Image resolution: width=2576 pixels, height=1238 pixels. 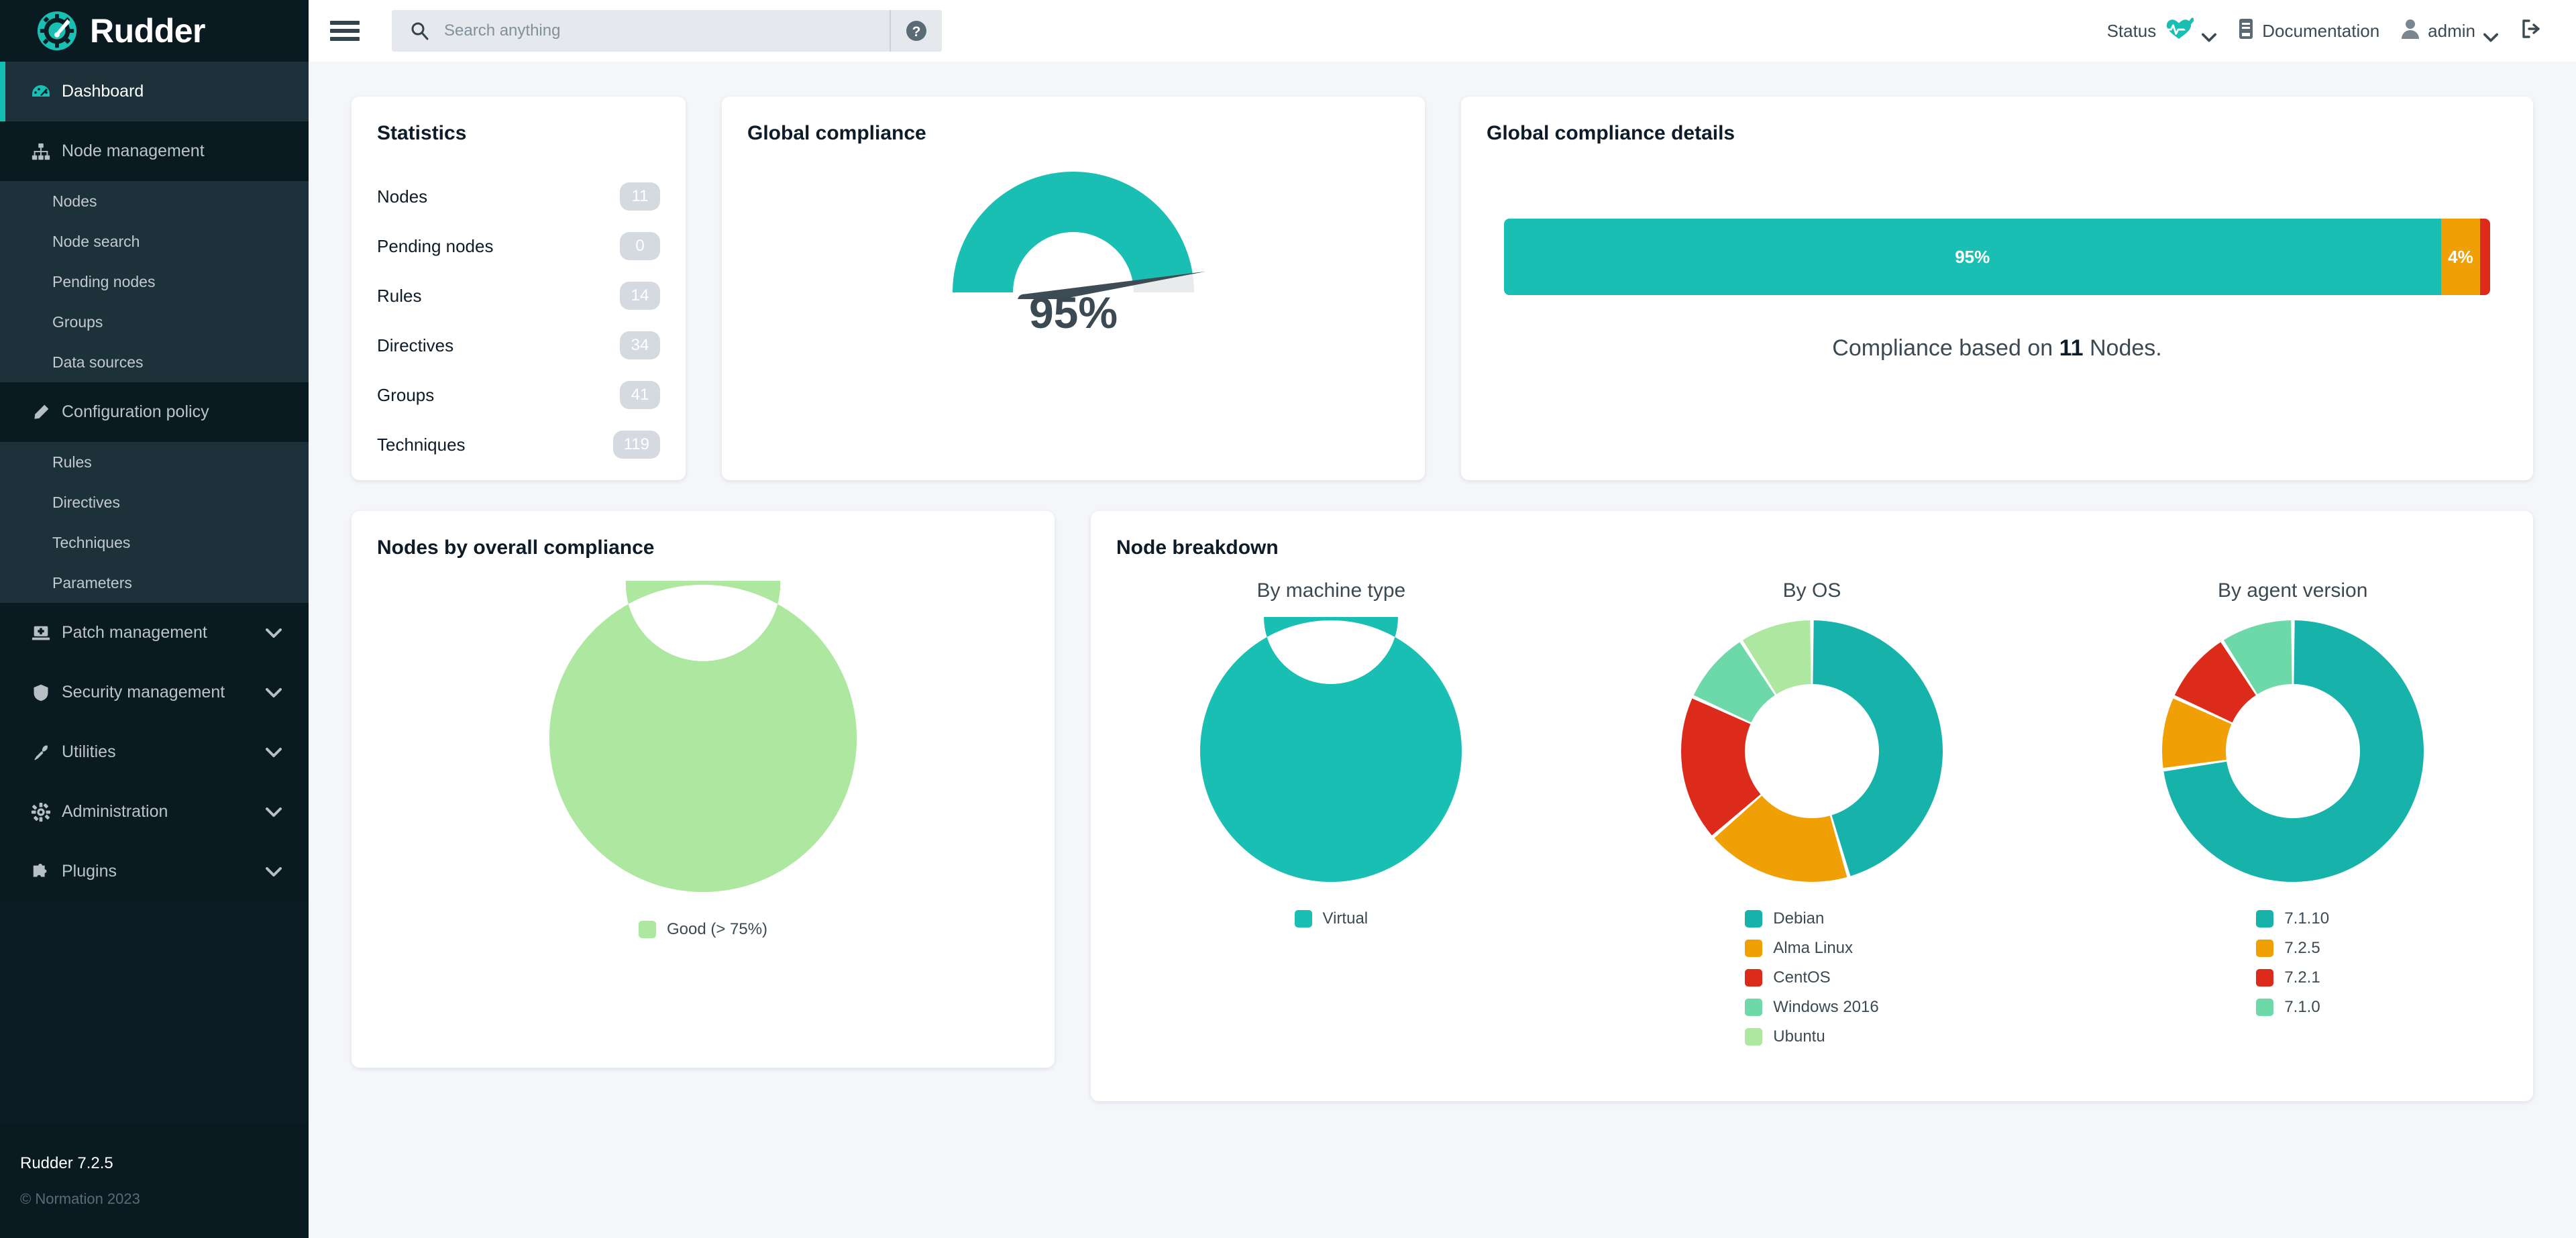 What do you see at coordinates (2162, 31) in the screenshot?
I see `status-menu: Status` at bounding box center [2162, 31].